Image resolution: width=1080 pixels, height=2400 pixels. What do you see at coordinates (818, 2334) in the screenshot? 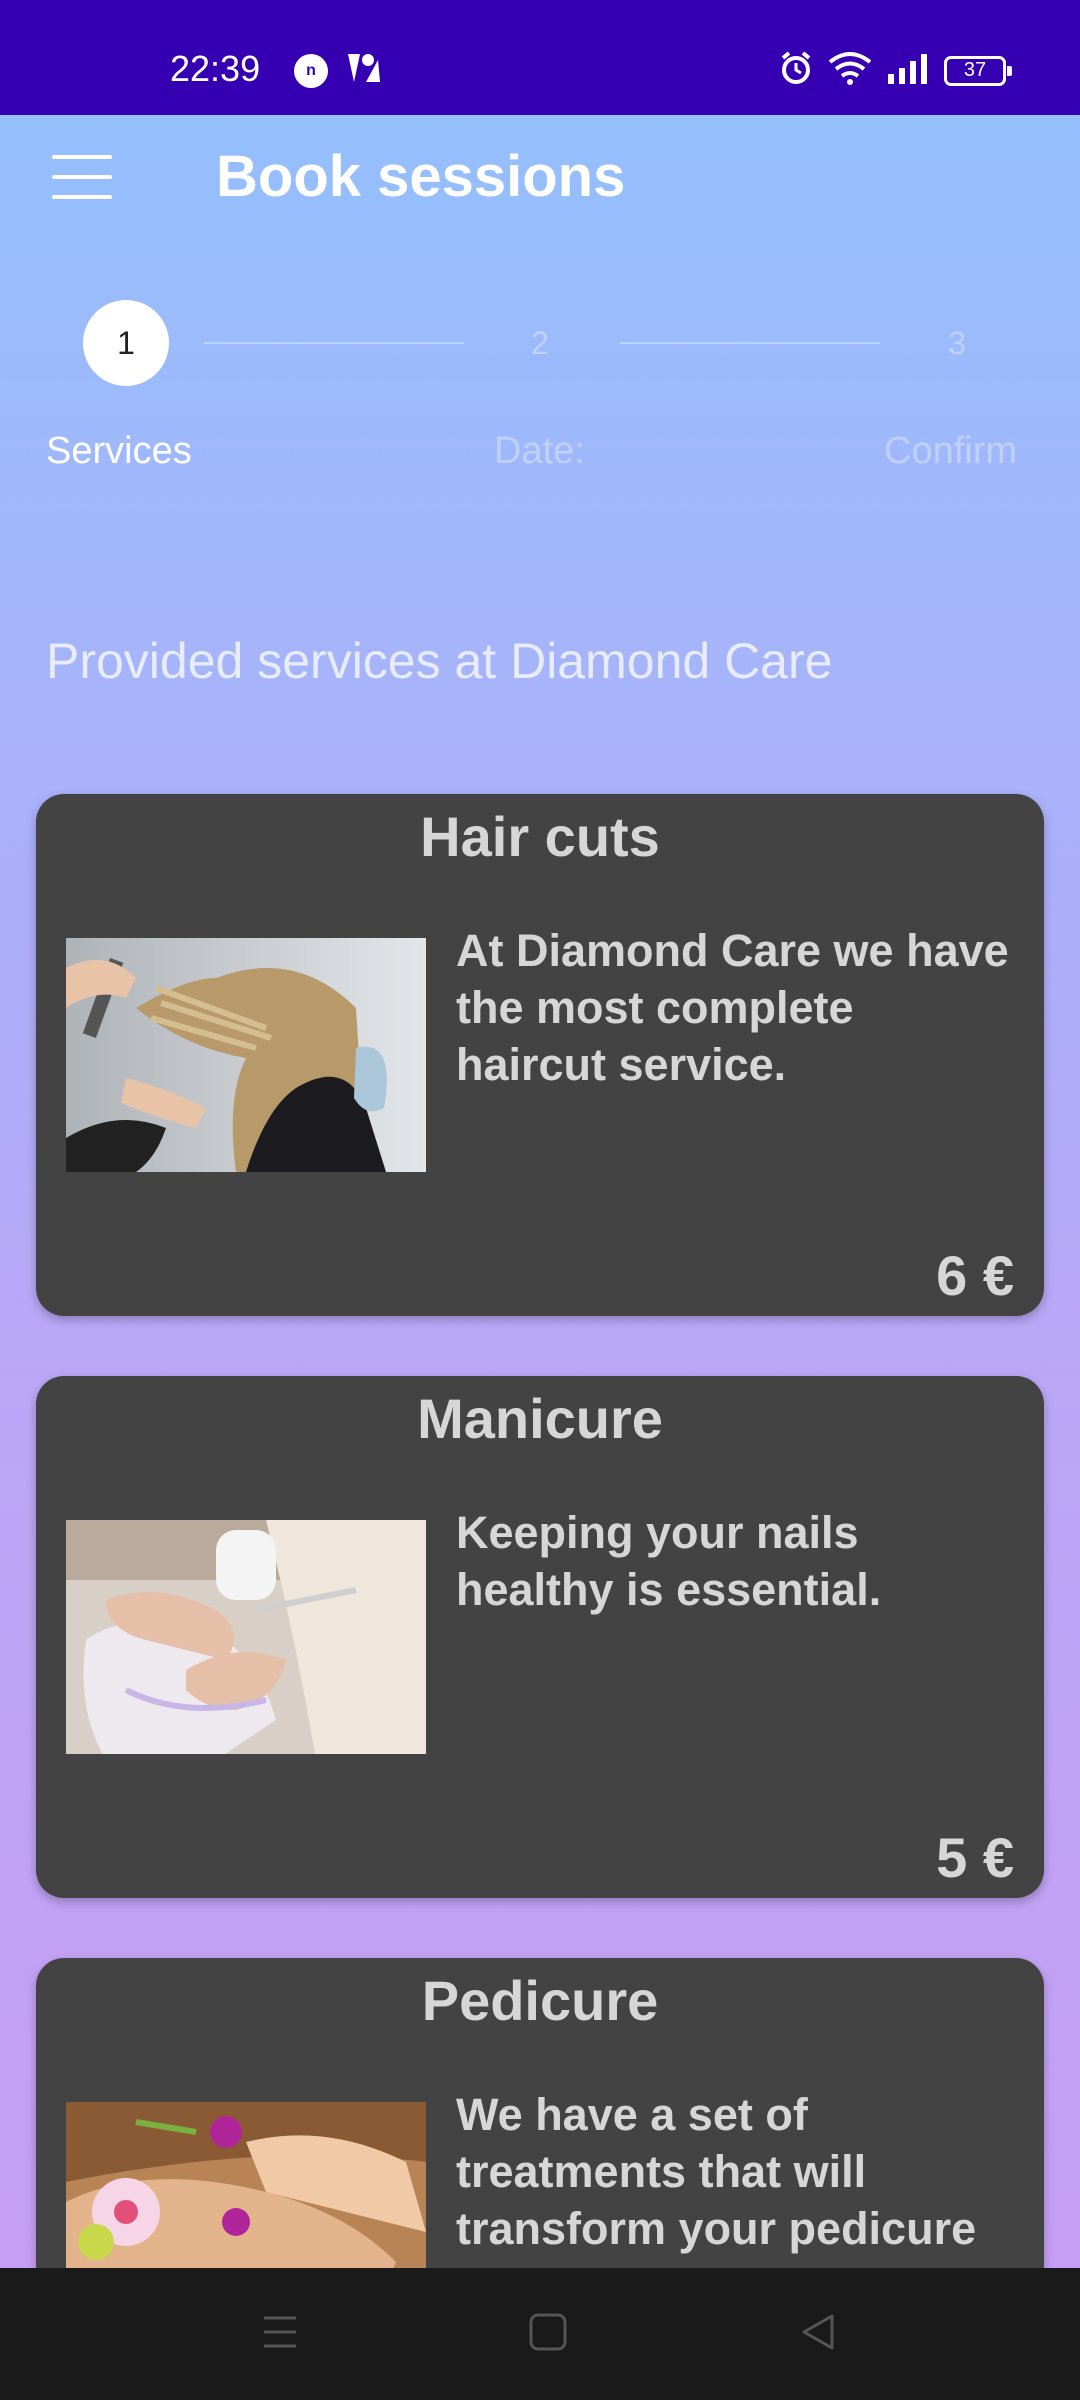
I see `back-icon` at bounding box center [818, 2334].